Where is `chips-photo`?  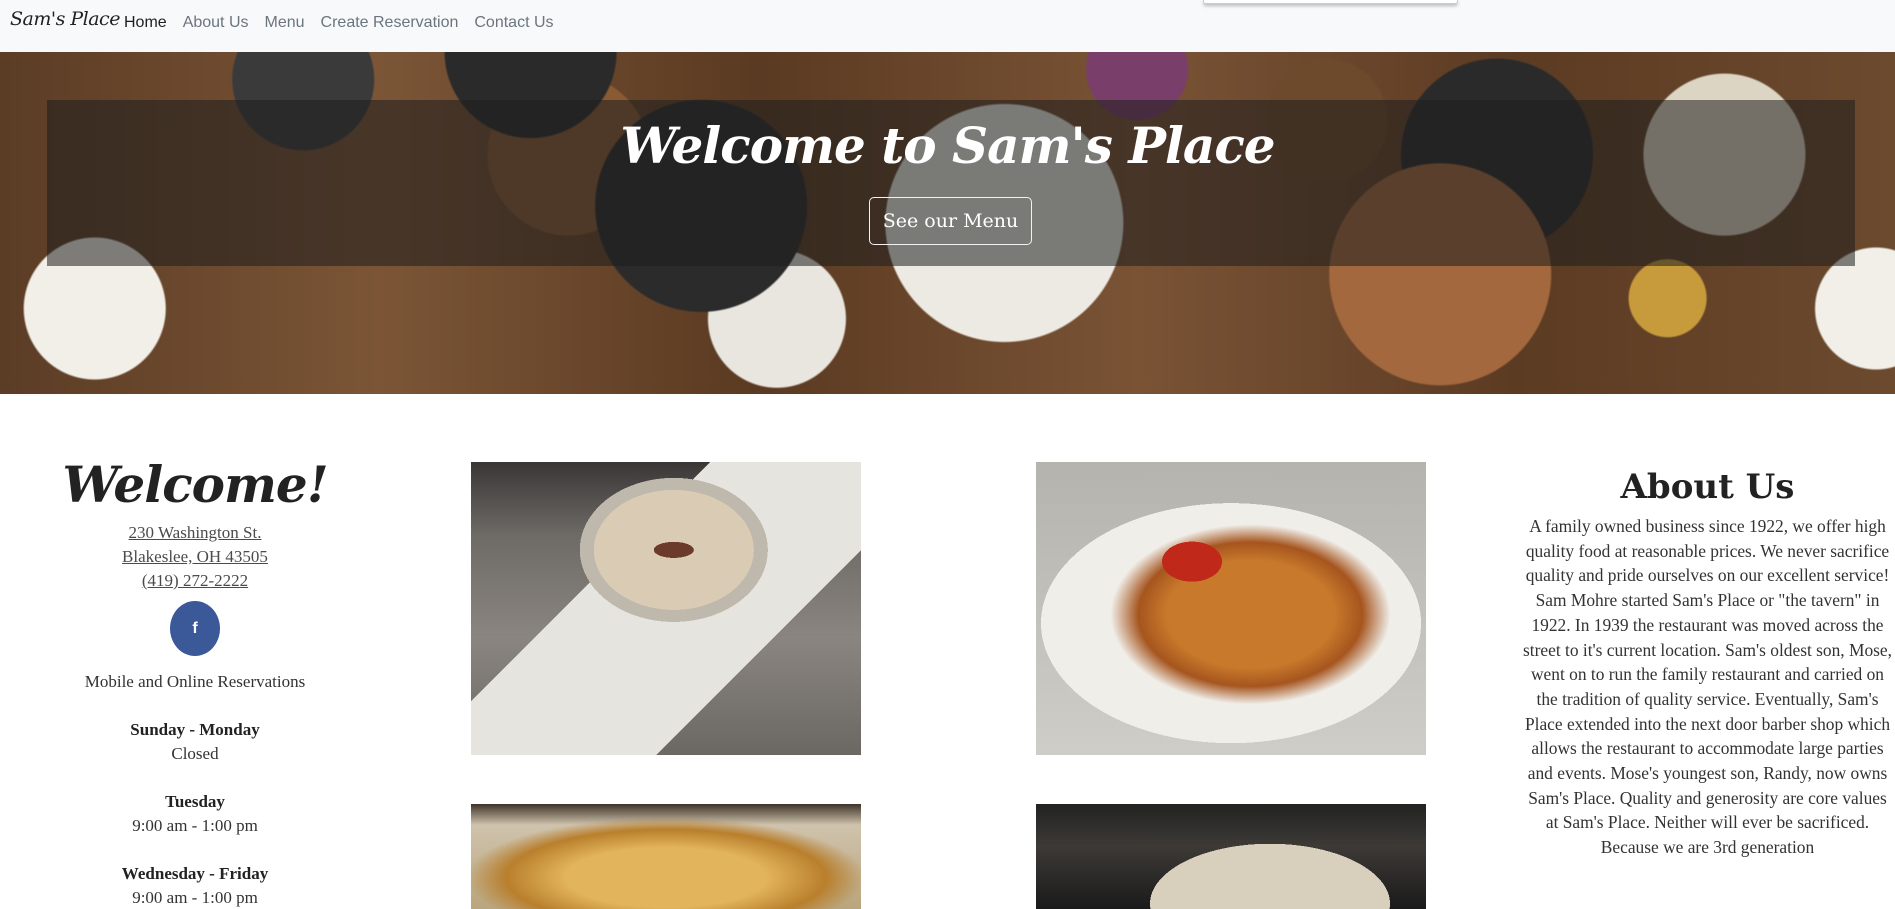
chips-photo is located at coordinates (666, 856).